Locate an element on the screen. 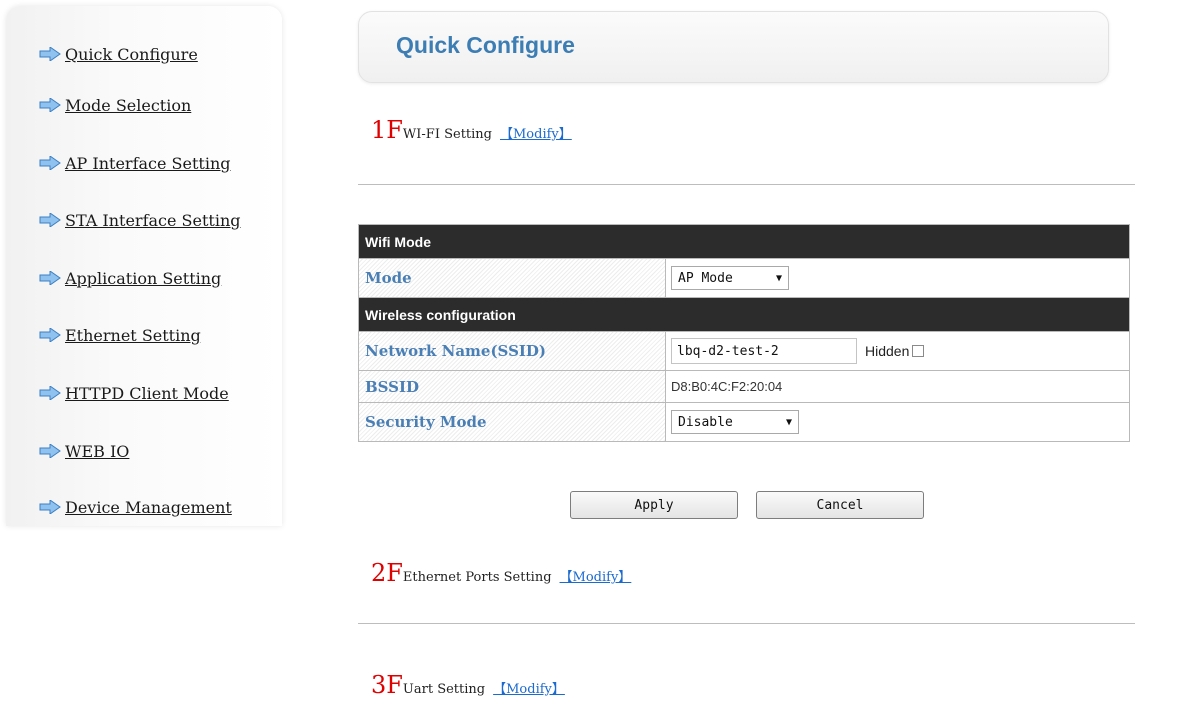 This screenshot has width=1197, height=702. sidebar-item-label: AP Interface Setting is located at coordinates (148, 163).